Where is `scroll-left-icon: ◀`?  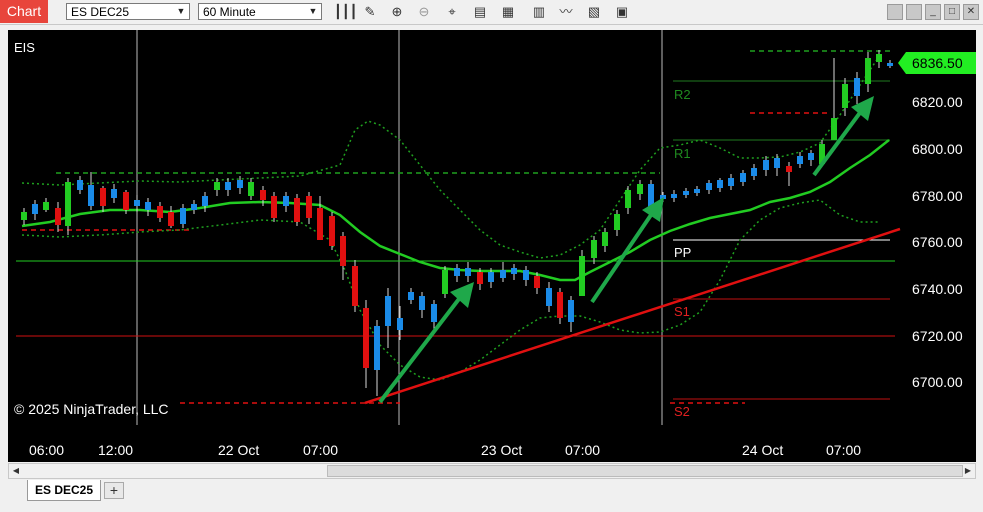 scroll-left-icon: ◀ is located at coordinates (16, 471).